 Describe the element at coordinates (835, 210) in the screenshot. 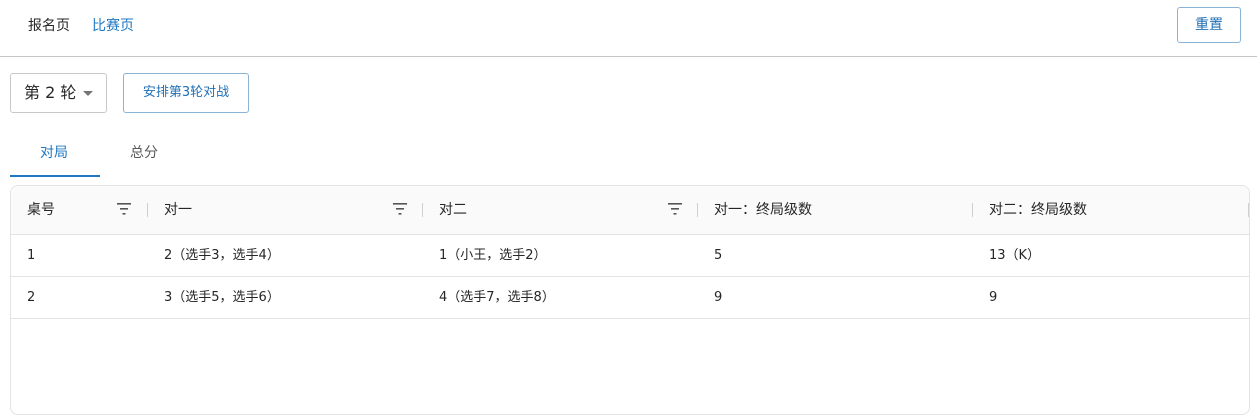

I see `column-header-side-one-final-level: 对一：终局级数` at that location.